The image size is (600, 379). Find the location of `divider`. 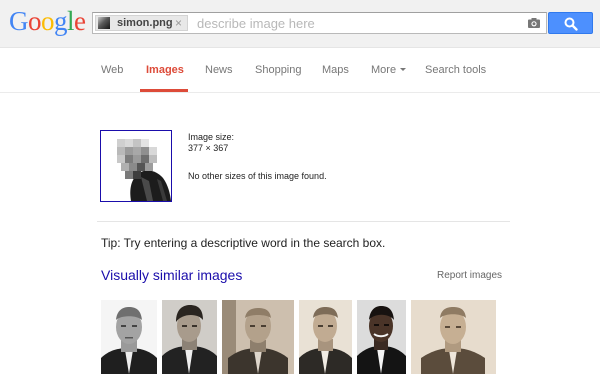

divider is located at coordinates (303, 221).